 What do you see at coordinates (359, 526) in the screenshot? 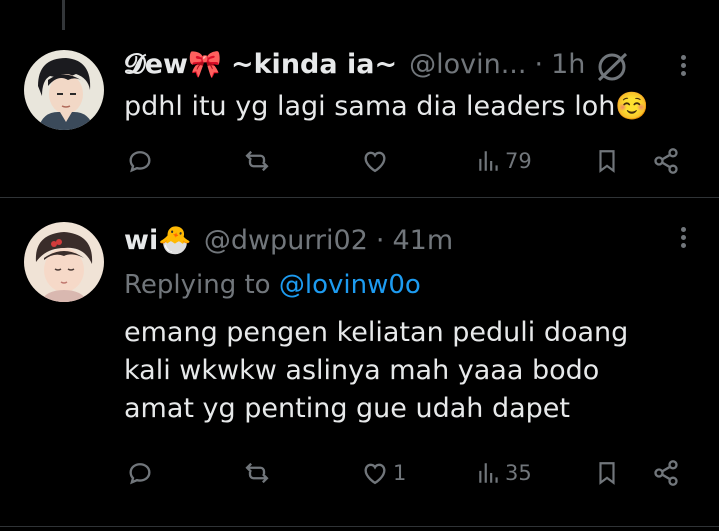
I see `tweet-divider` at bounding box center [359, 526].